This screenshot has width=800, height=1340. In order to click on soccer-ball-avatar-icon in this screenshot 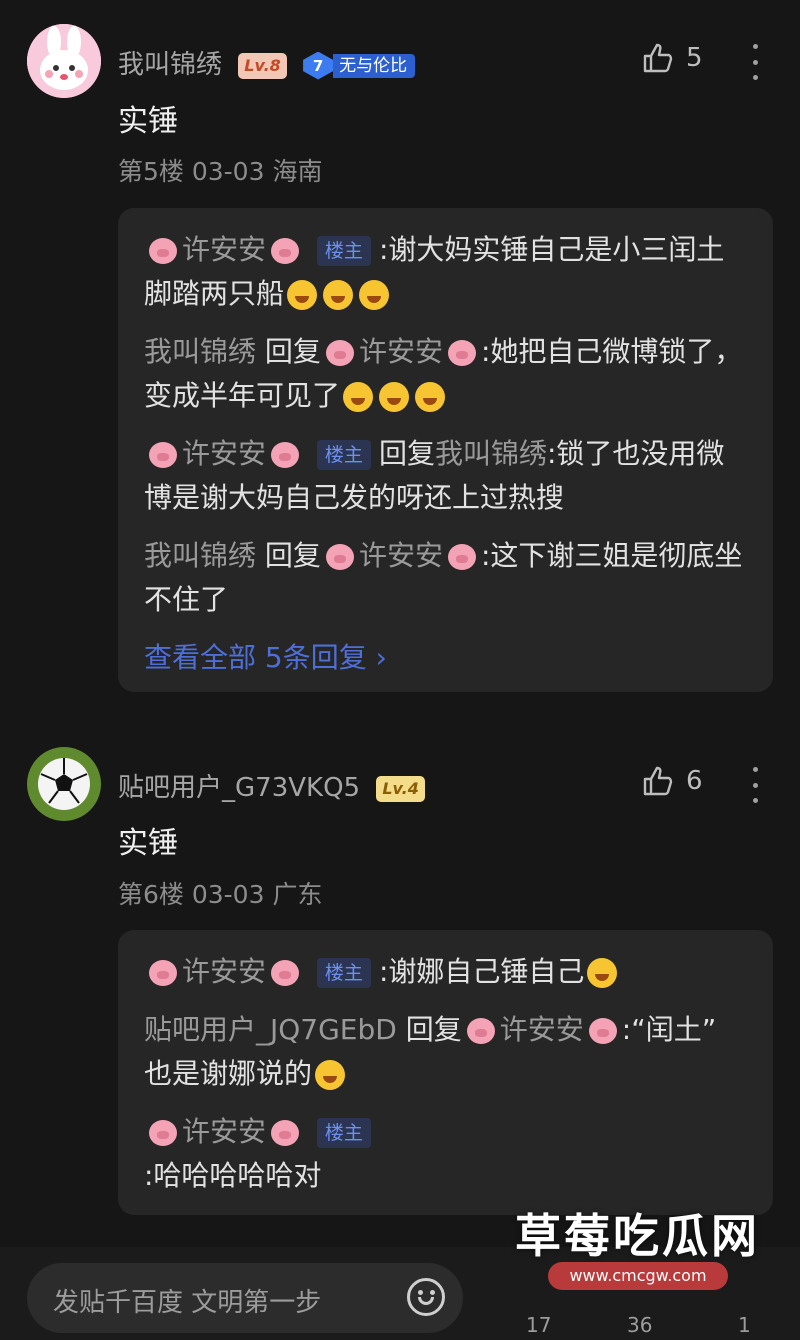, I will do `click(64, 784)`.